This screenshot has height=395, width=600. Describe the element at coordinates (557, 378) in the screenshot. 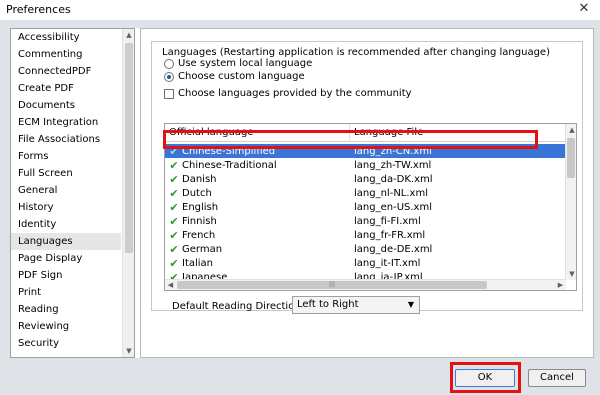

I see `cancel-button: Cancel` at that location.